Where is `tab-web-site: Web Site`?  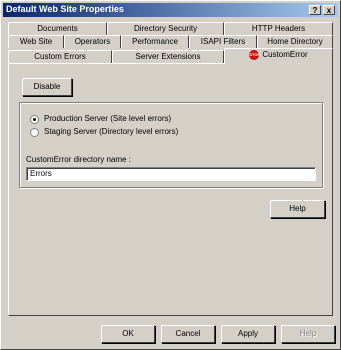 tab-web-site: Web Site is located at coordinates (36, 41).